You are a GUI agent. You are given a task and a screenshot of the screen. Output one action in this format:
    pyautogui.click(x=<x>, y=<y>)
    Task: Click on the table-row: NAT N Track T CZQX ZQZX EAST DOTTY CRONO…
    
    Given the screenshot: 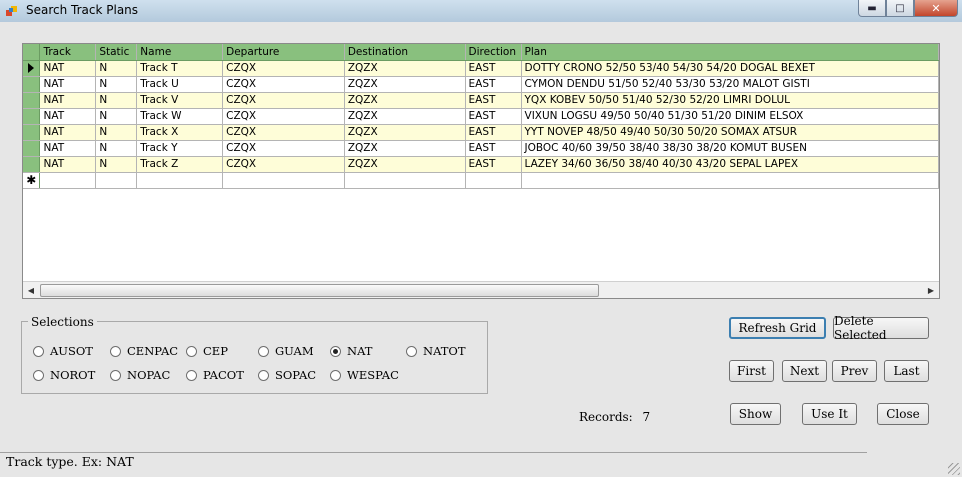 What is the action you would take?
    pyautogui.click(x=481, y=68)
    